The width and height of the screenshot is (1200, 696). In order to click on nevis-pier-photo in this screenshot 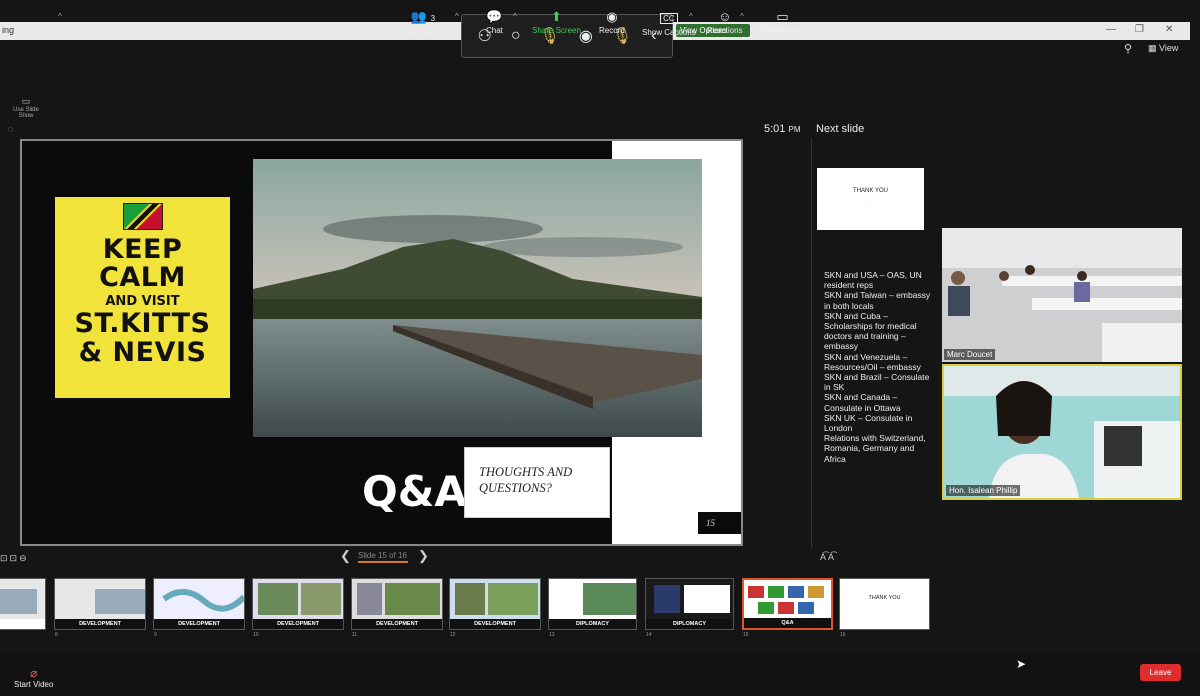, I will do `click(477, 298)`.